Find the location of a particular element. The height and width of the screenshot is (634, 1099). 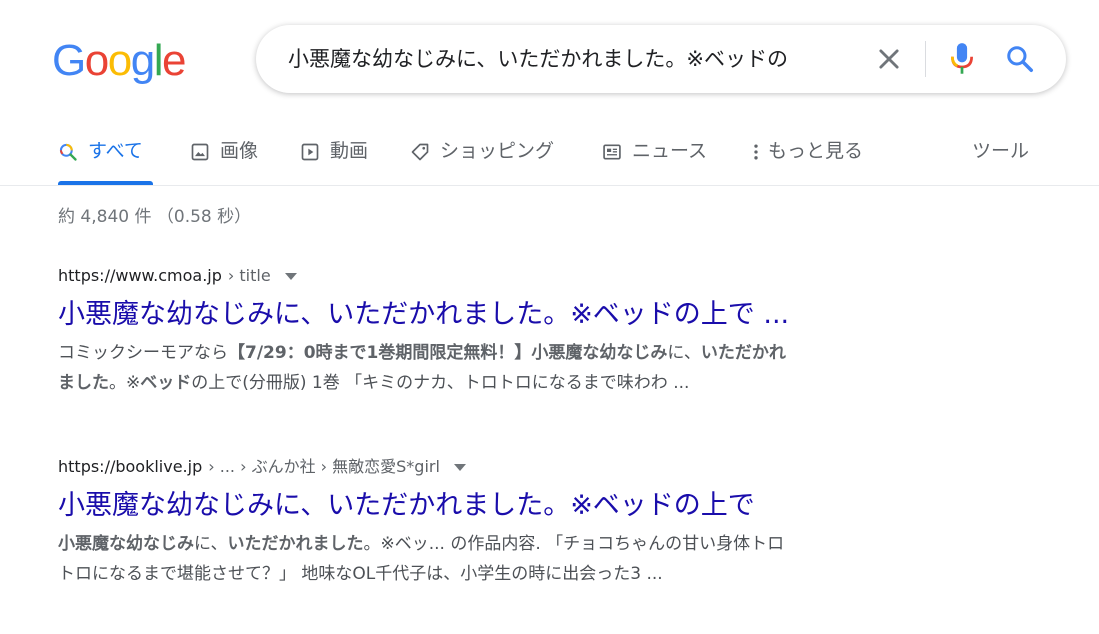

tab-label: すべて is located at coordinates (115, 151).